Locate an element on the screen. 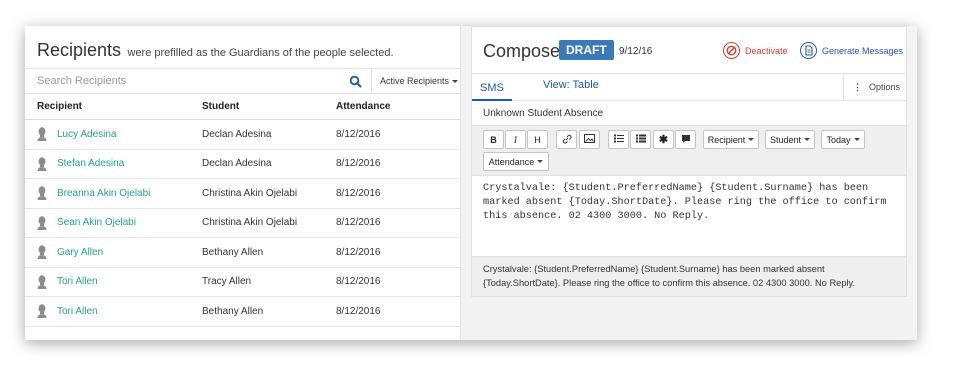  recipient-name-link: Gary Allen is located at coordinates (80, 252).